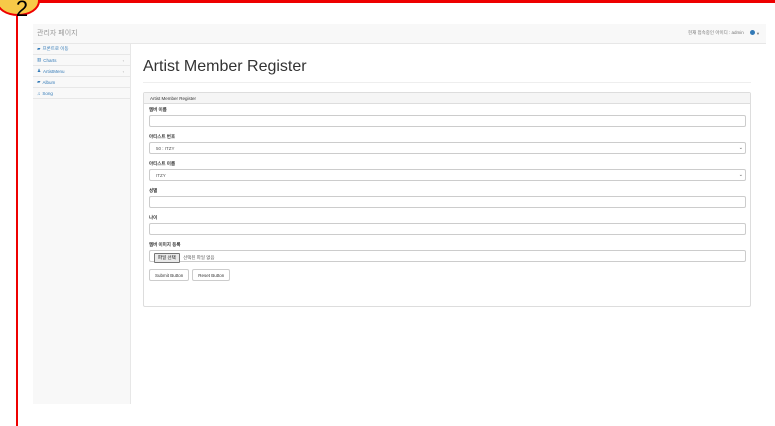 Image resolution: width=775 pixels, height=426 pixels. I want to click on sidebar-item-label: ArtistMenu, so click(54, 71).